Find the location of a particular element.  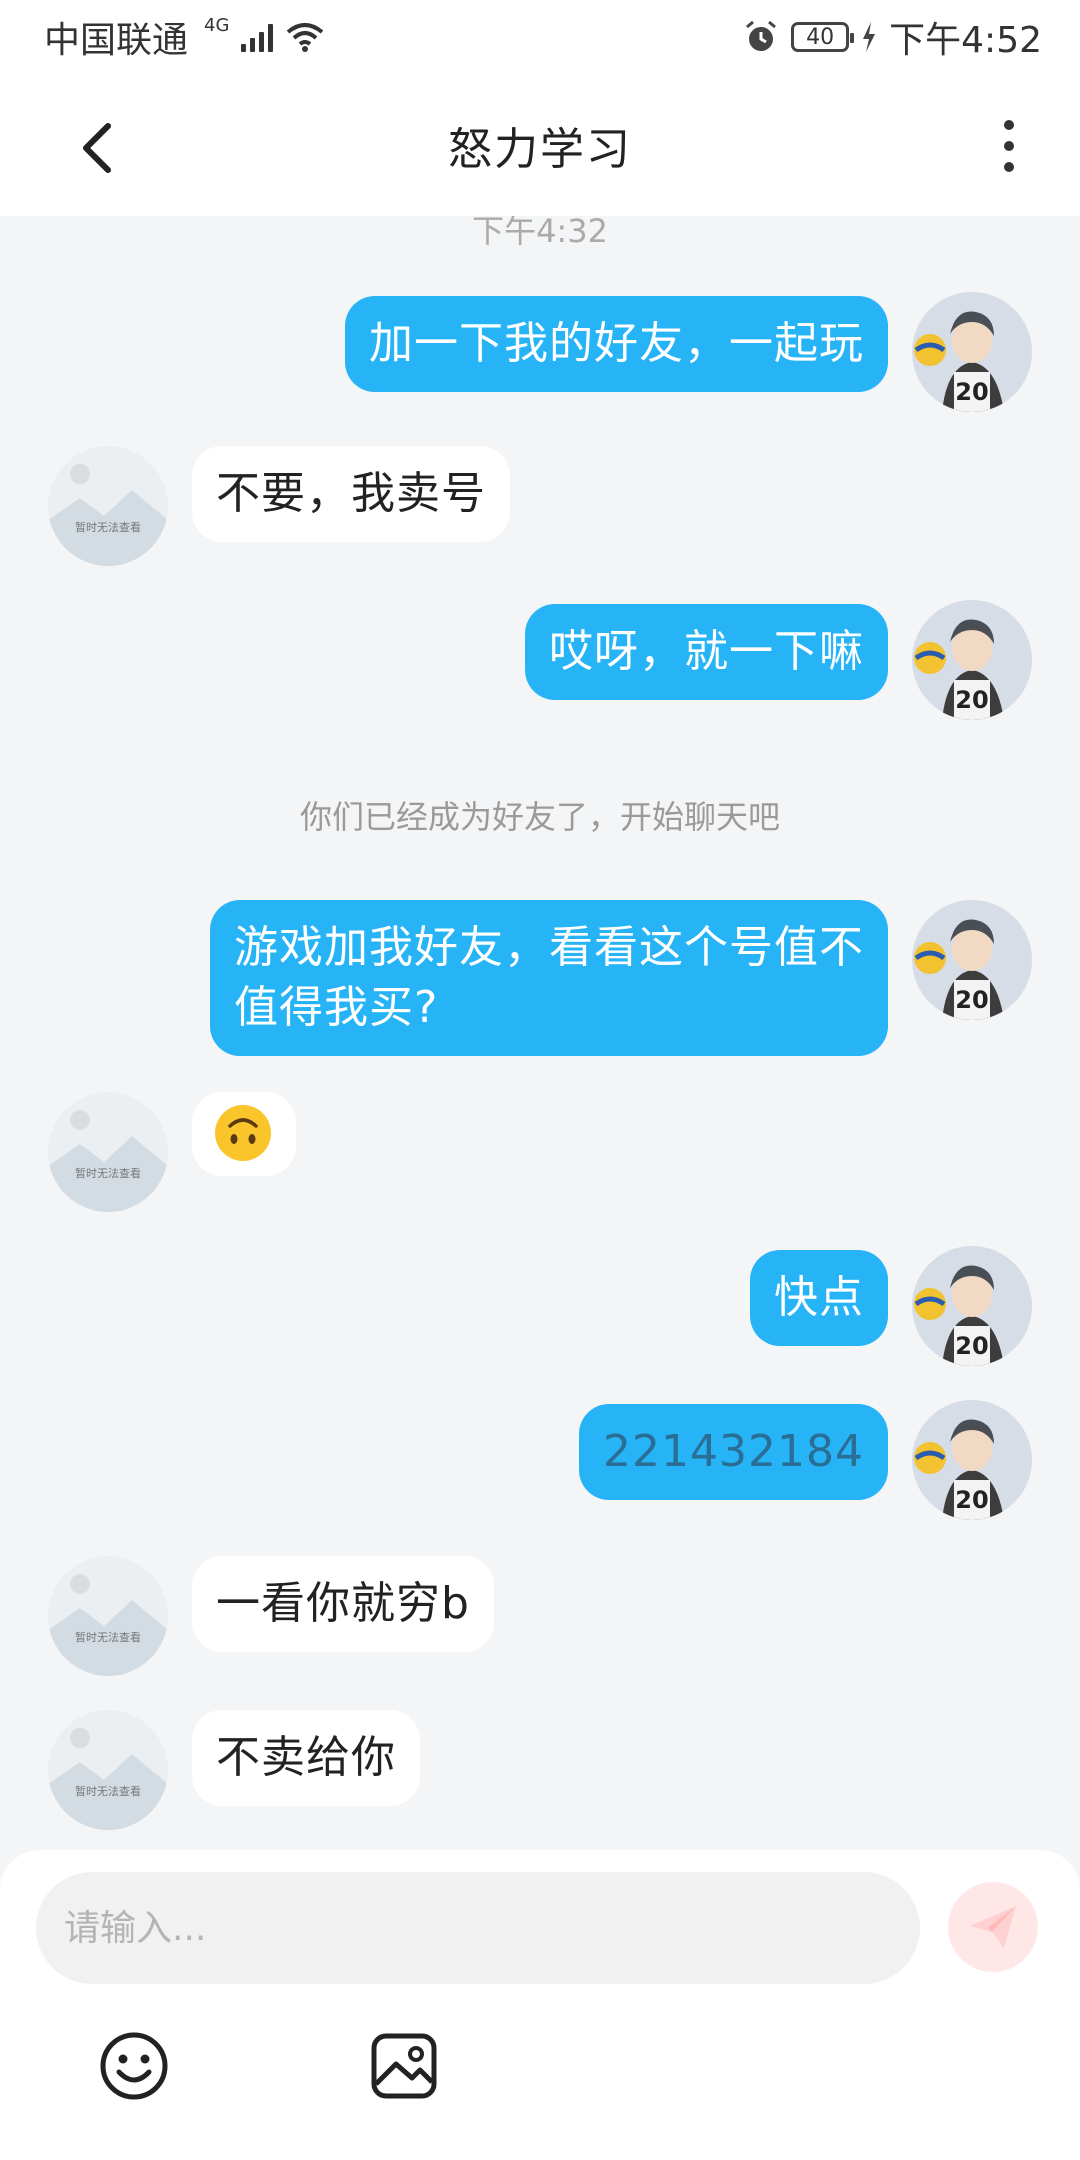

image-icon is located at coordinates (404, 2066).